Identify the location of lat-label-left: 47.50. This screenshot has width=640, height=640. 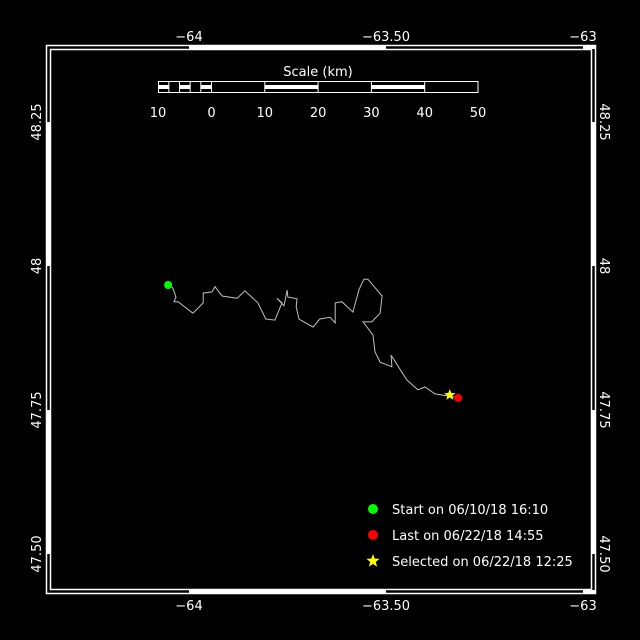
(37, 553).